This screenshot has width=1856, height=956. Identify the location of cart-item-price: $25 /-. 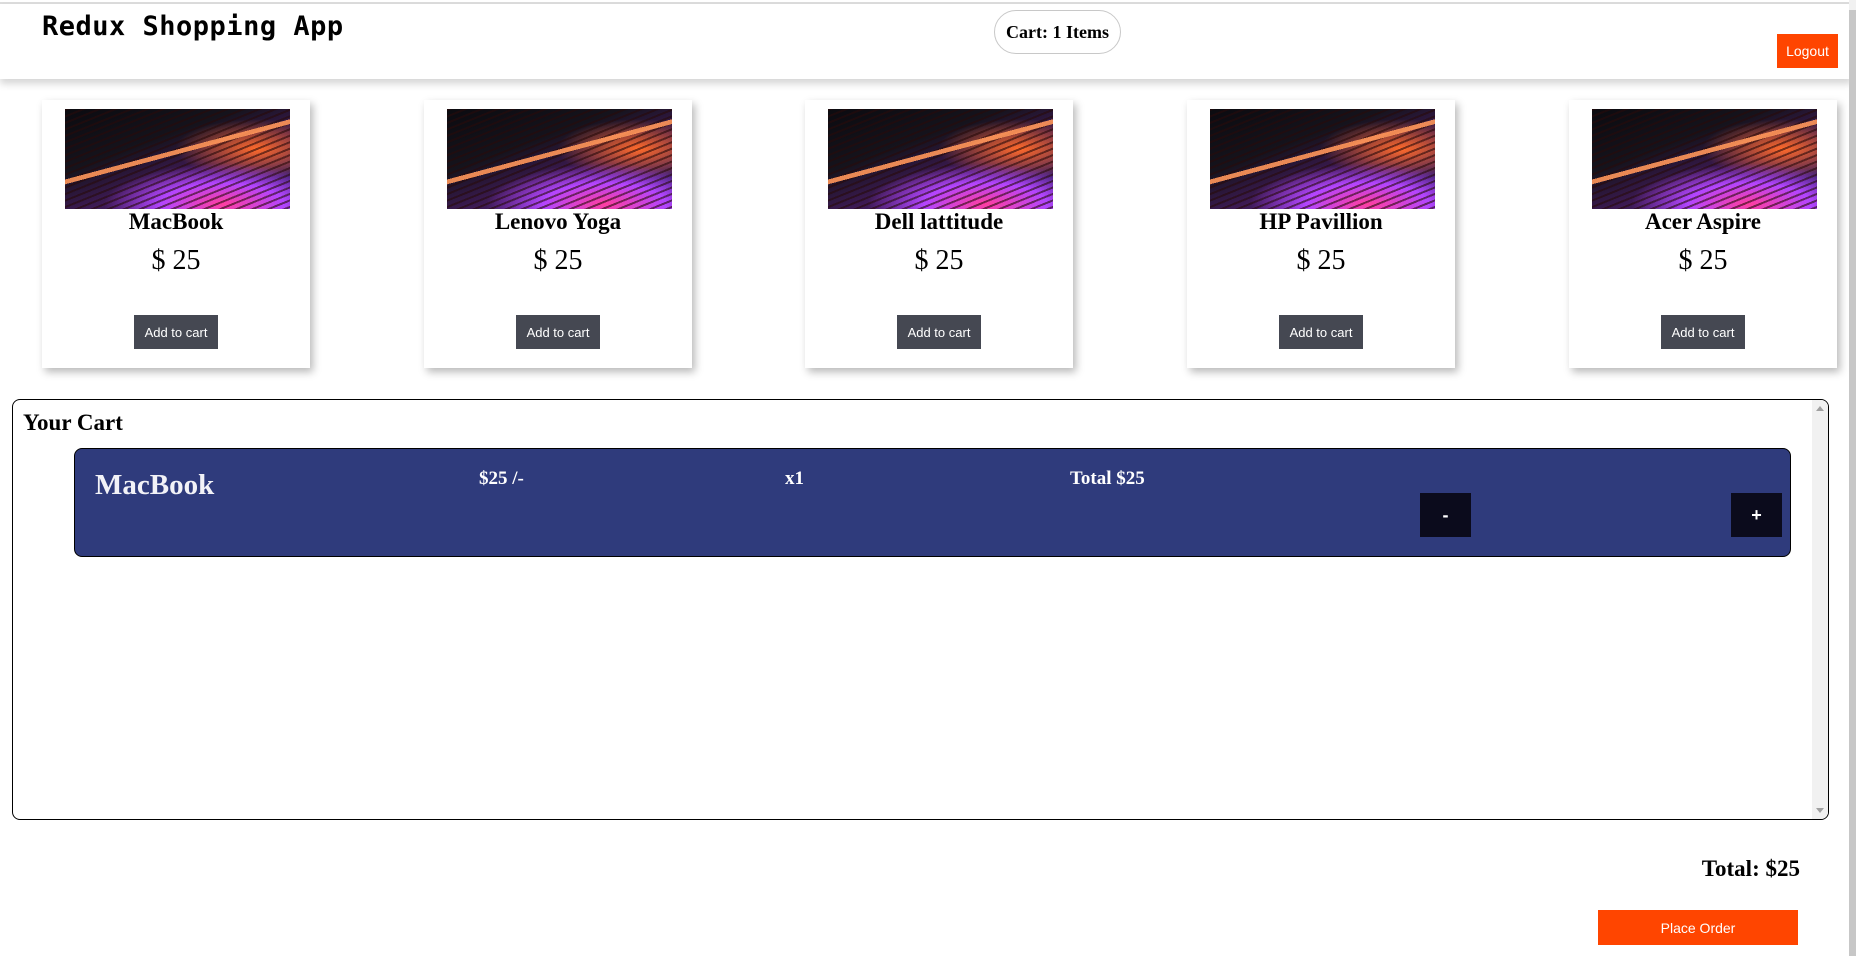
(501, 478).